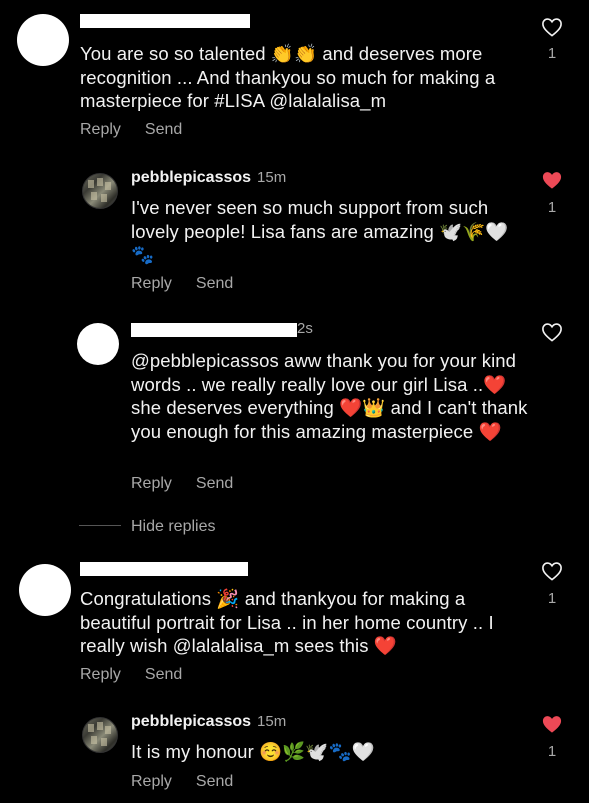  I want to click on hide-replies-button: Hide replies, so click(173, 527).